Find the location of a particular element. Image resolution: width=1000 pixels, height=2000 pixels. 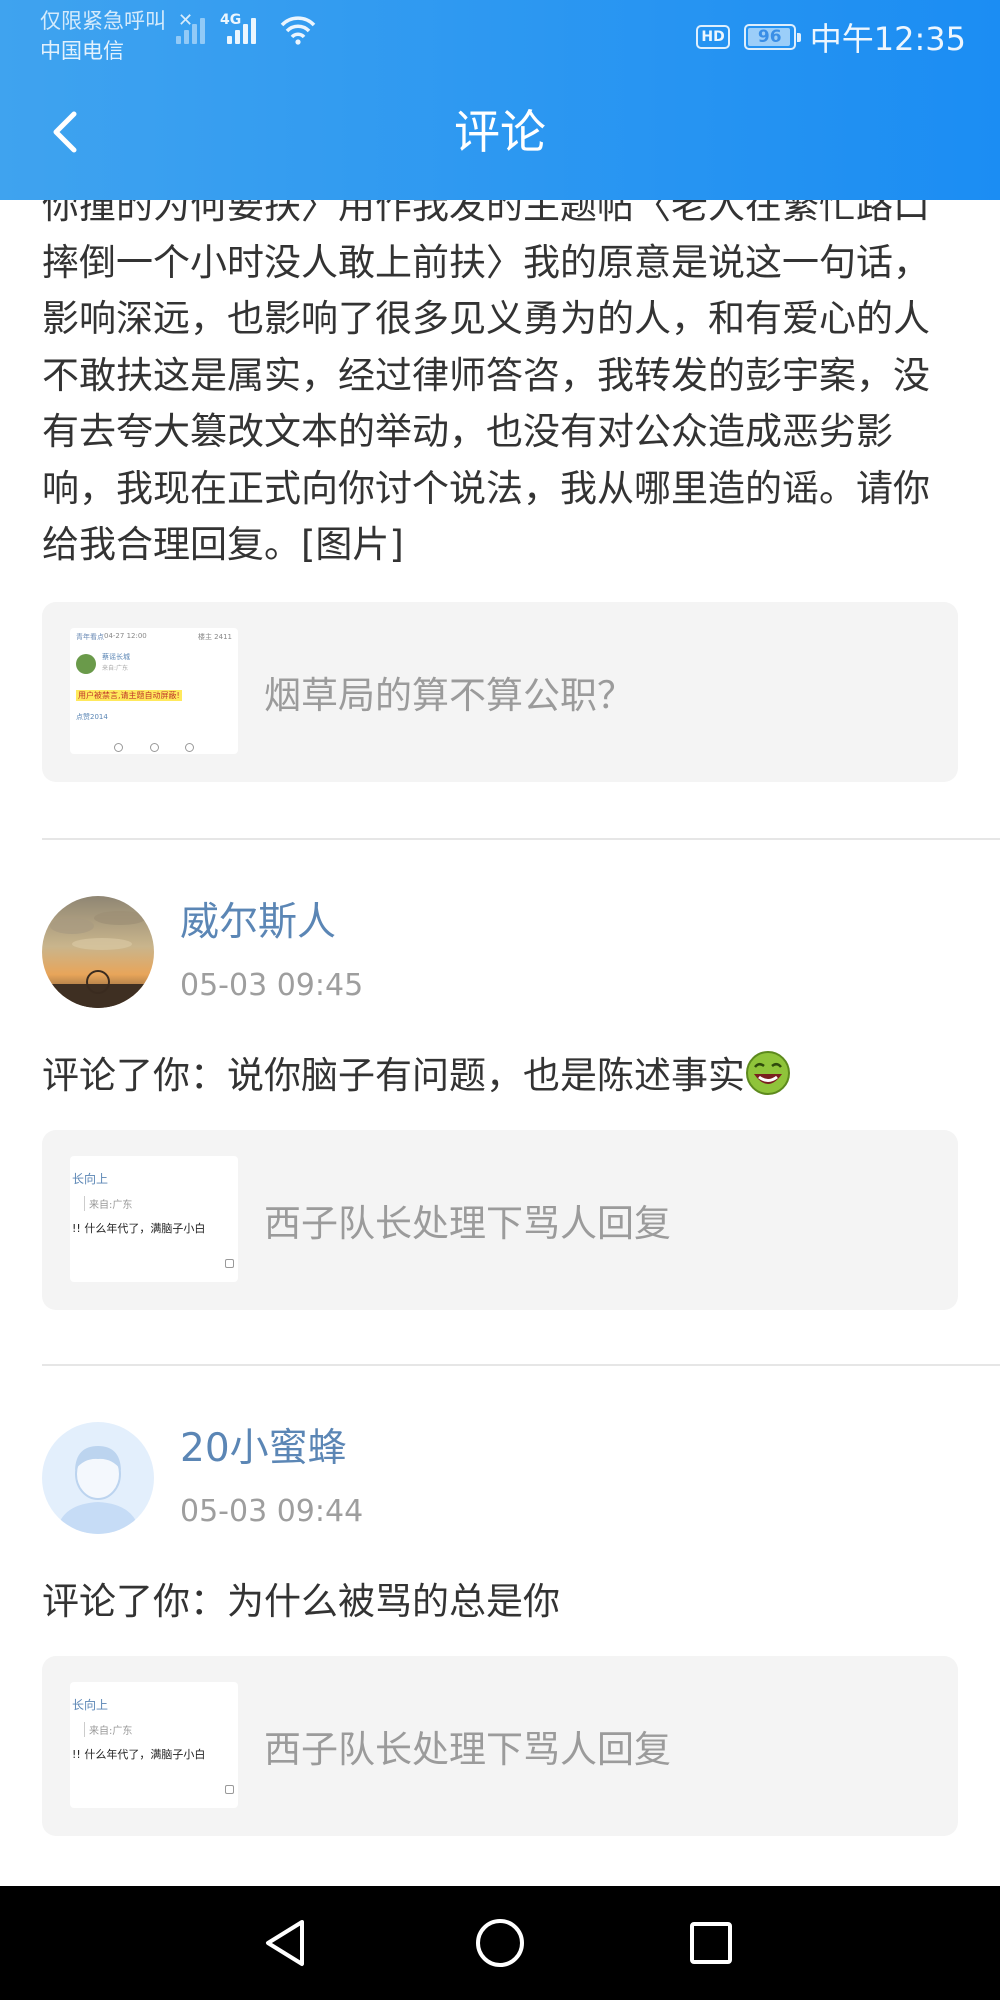

battery-icon: 96 is located at coordinates (772, 37).